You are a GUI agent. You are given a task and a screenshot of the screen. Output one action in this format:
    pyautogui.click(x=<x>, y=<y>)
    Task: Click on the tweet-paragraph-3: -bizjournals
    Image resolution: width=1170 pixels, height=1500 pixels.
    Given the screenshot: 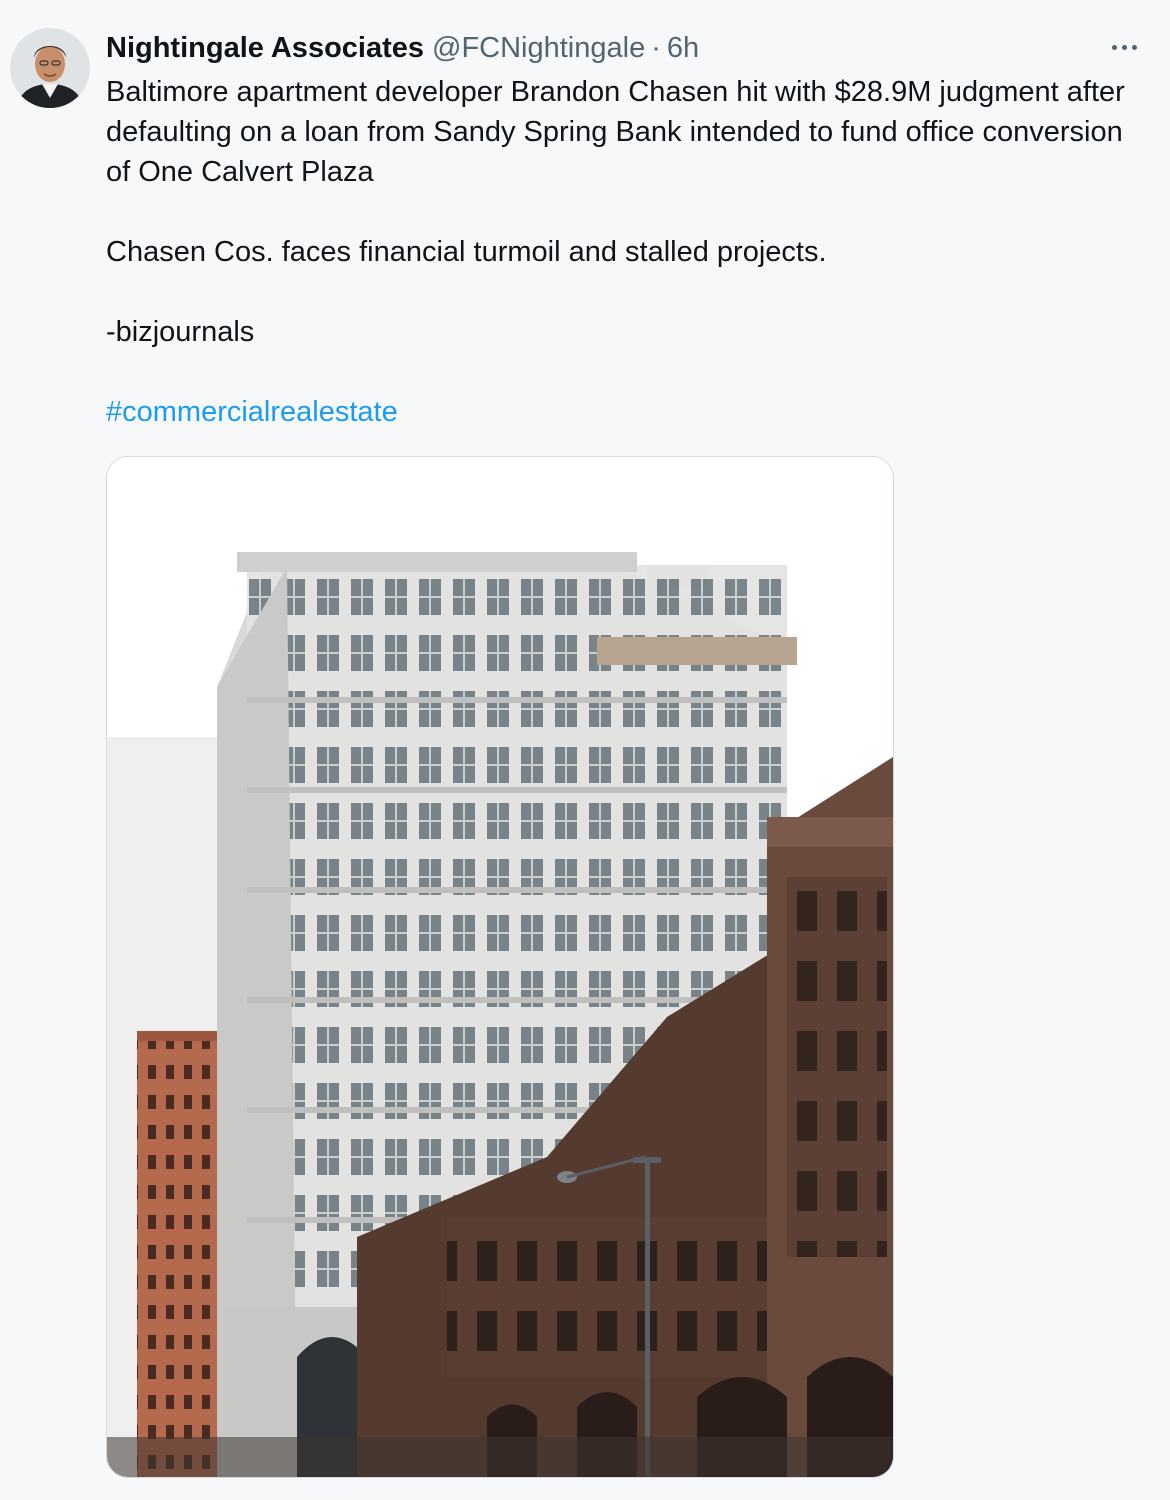 What is the action you would take?
    pyautogui.click(x=180, y=332)
    